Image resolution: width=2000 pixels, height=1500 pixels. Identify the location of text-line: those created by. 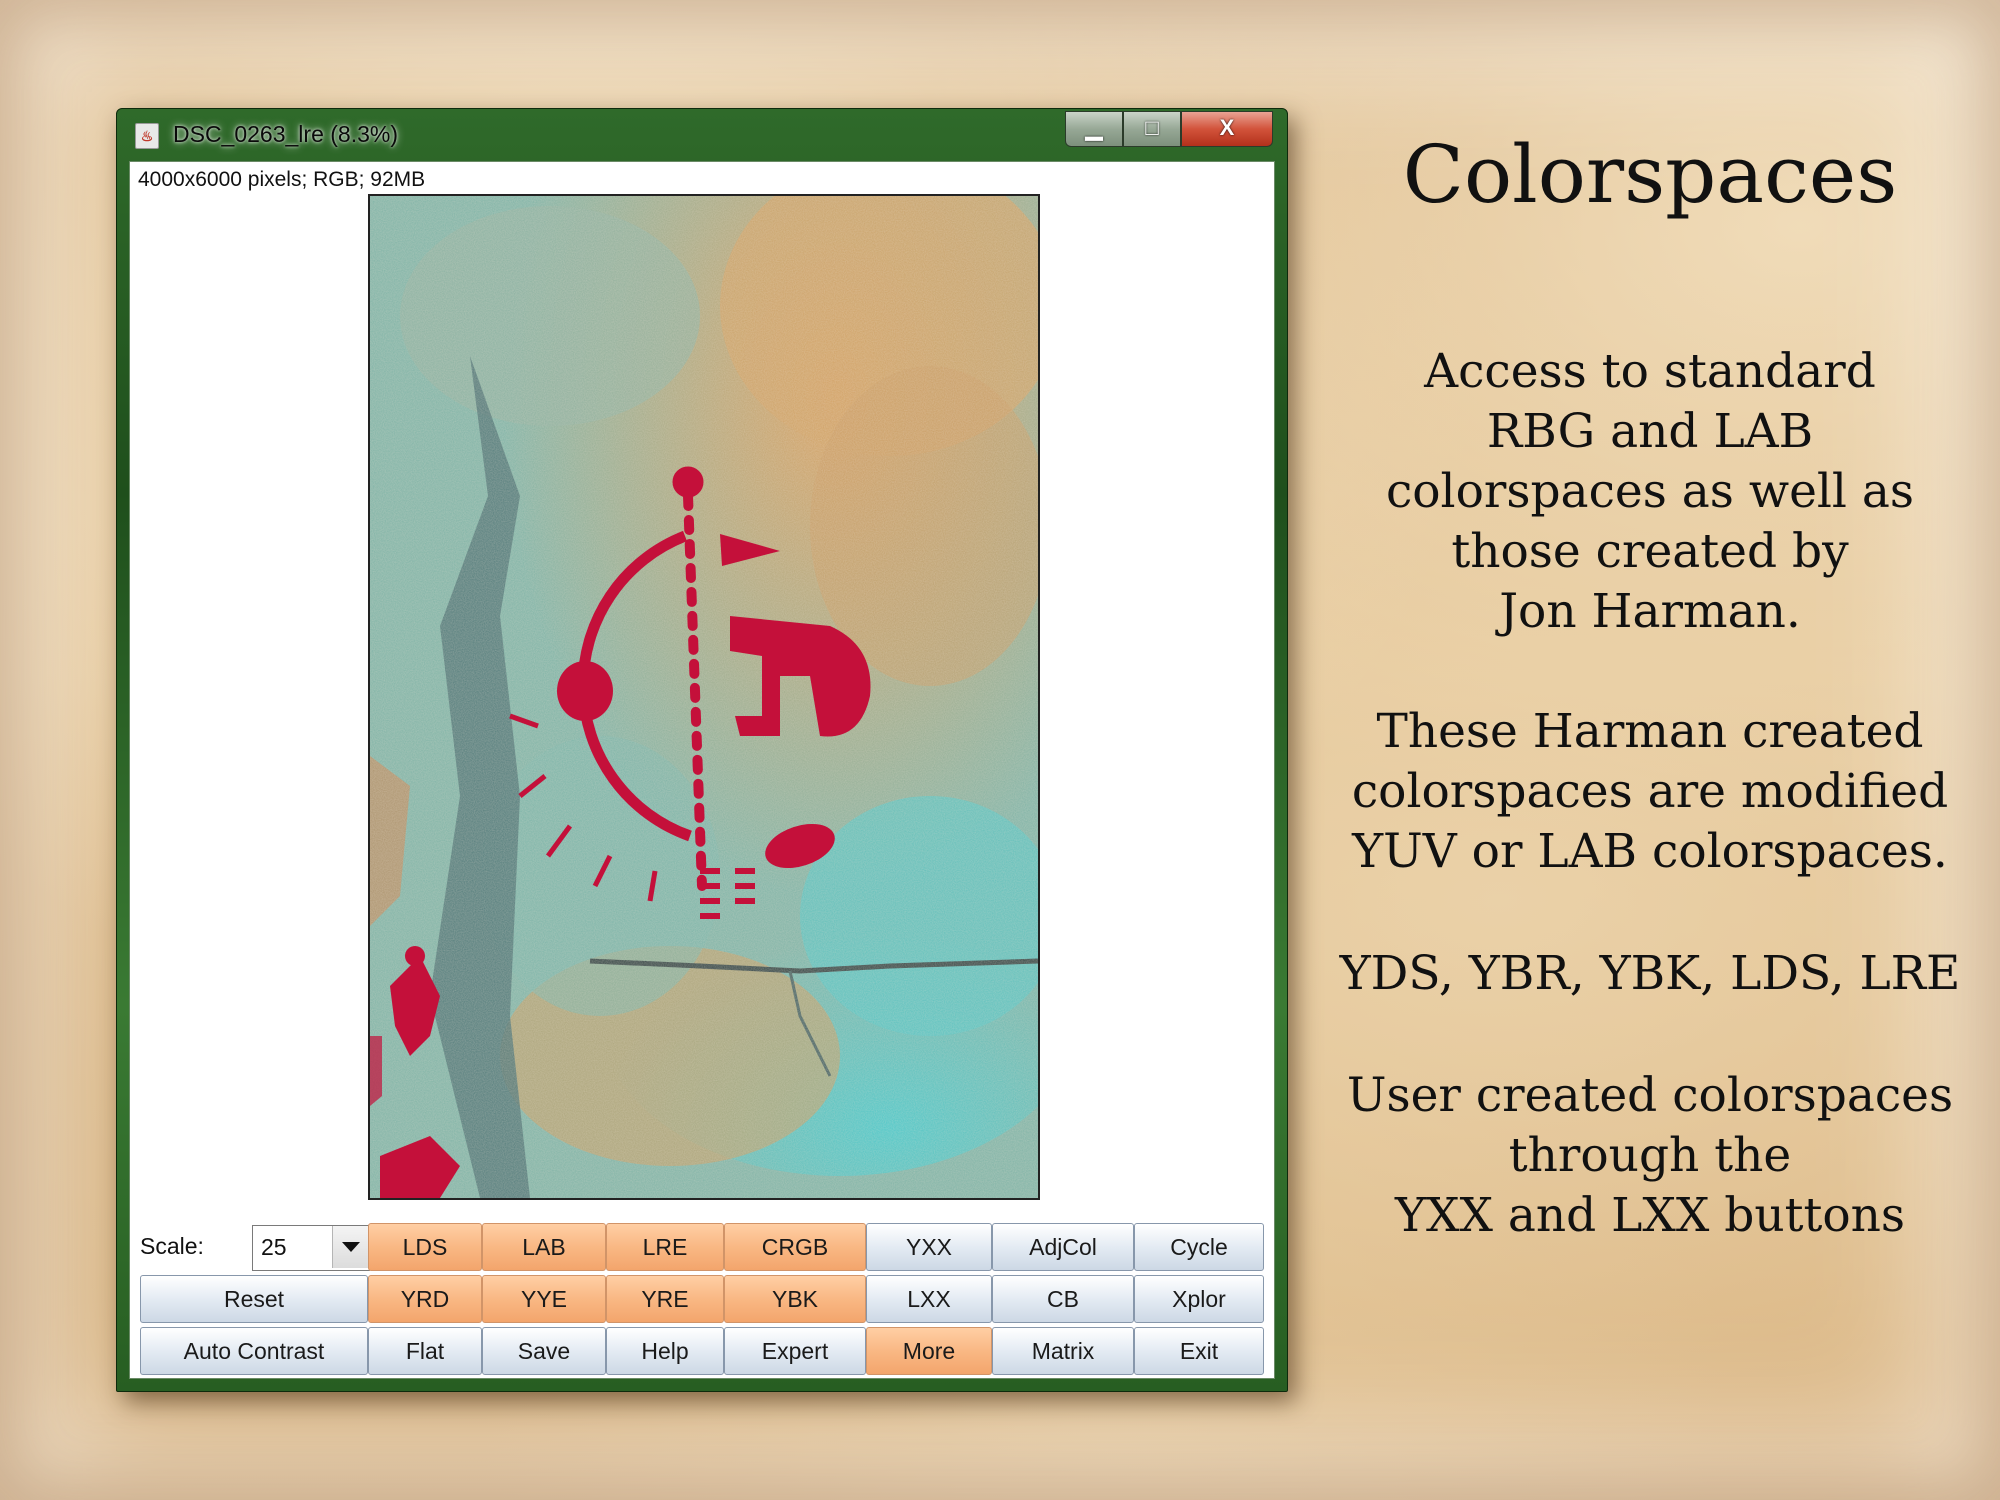
(1650, 551).